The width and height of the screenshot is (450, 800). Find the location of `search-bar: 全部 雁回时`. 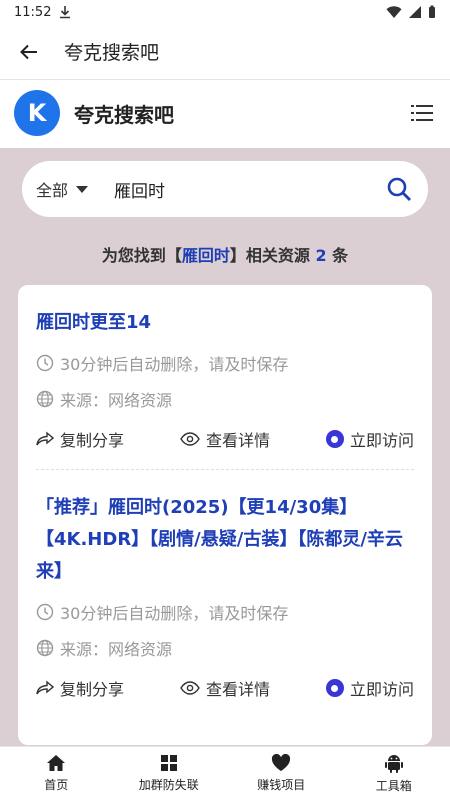

search-bar: 全部 雁回时 is located at coordinates (225, 189).